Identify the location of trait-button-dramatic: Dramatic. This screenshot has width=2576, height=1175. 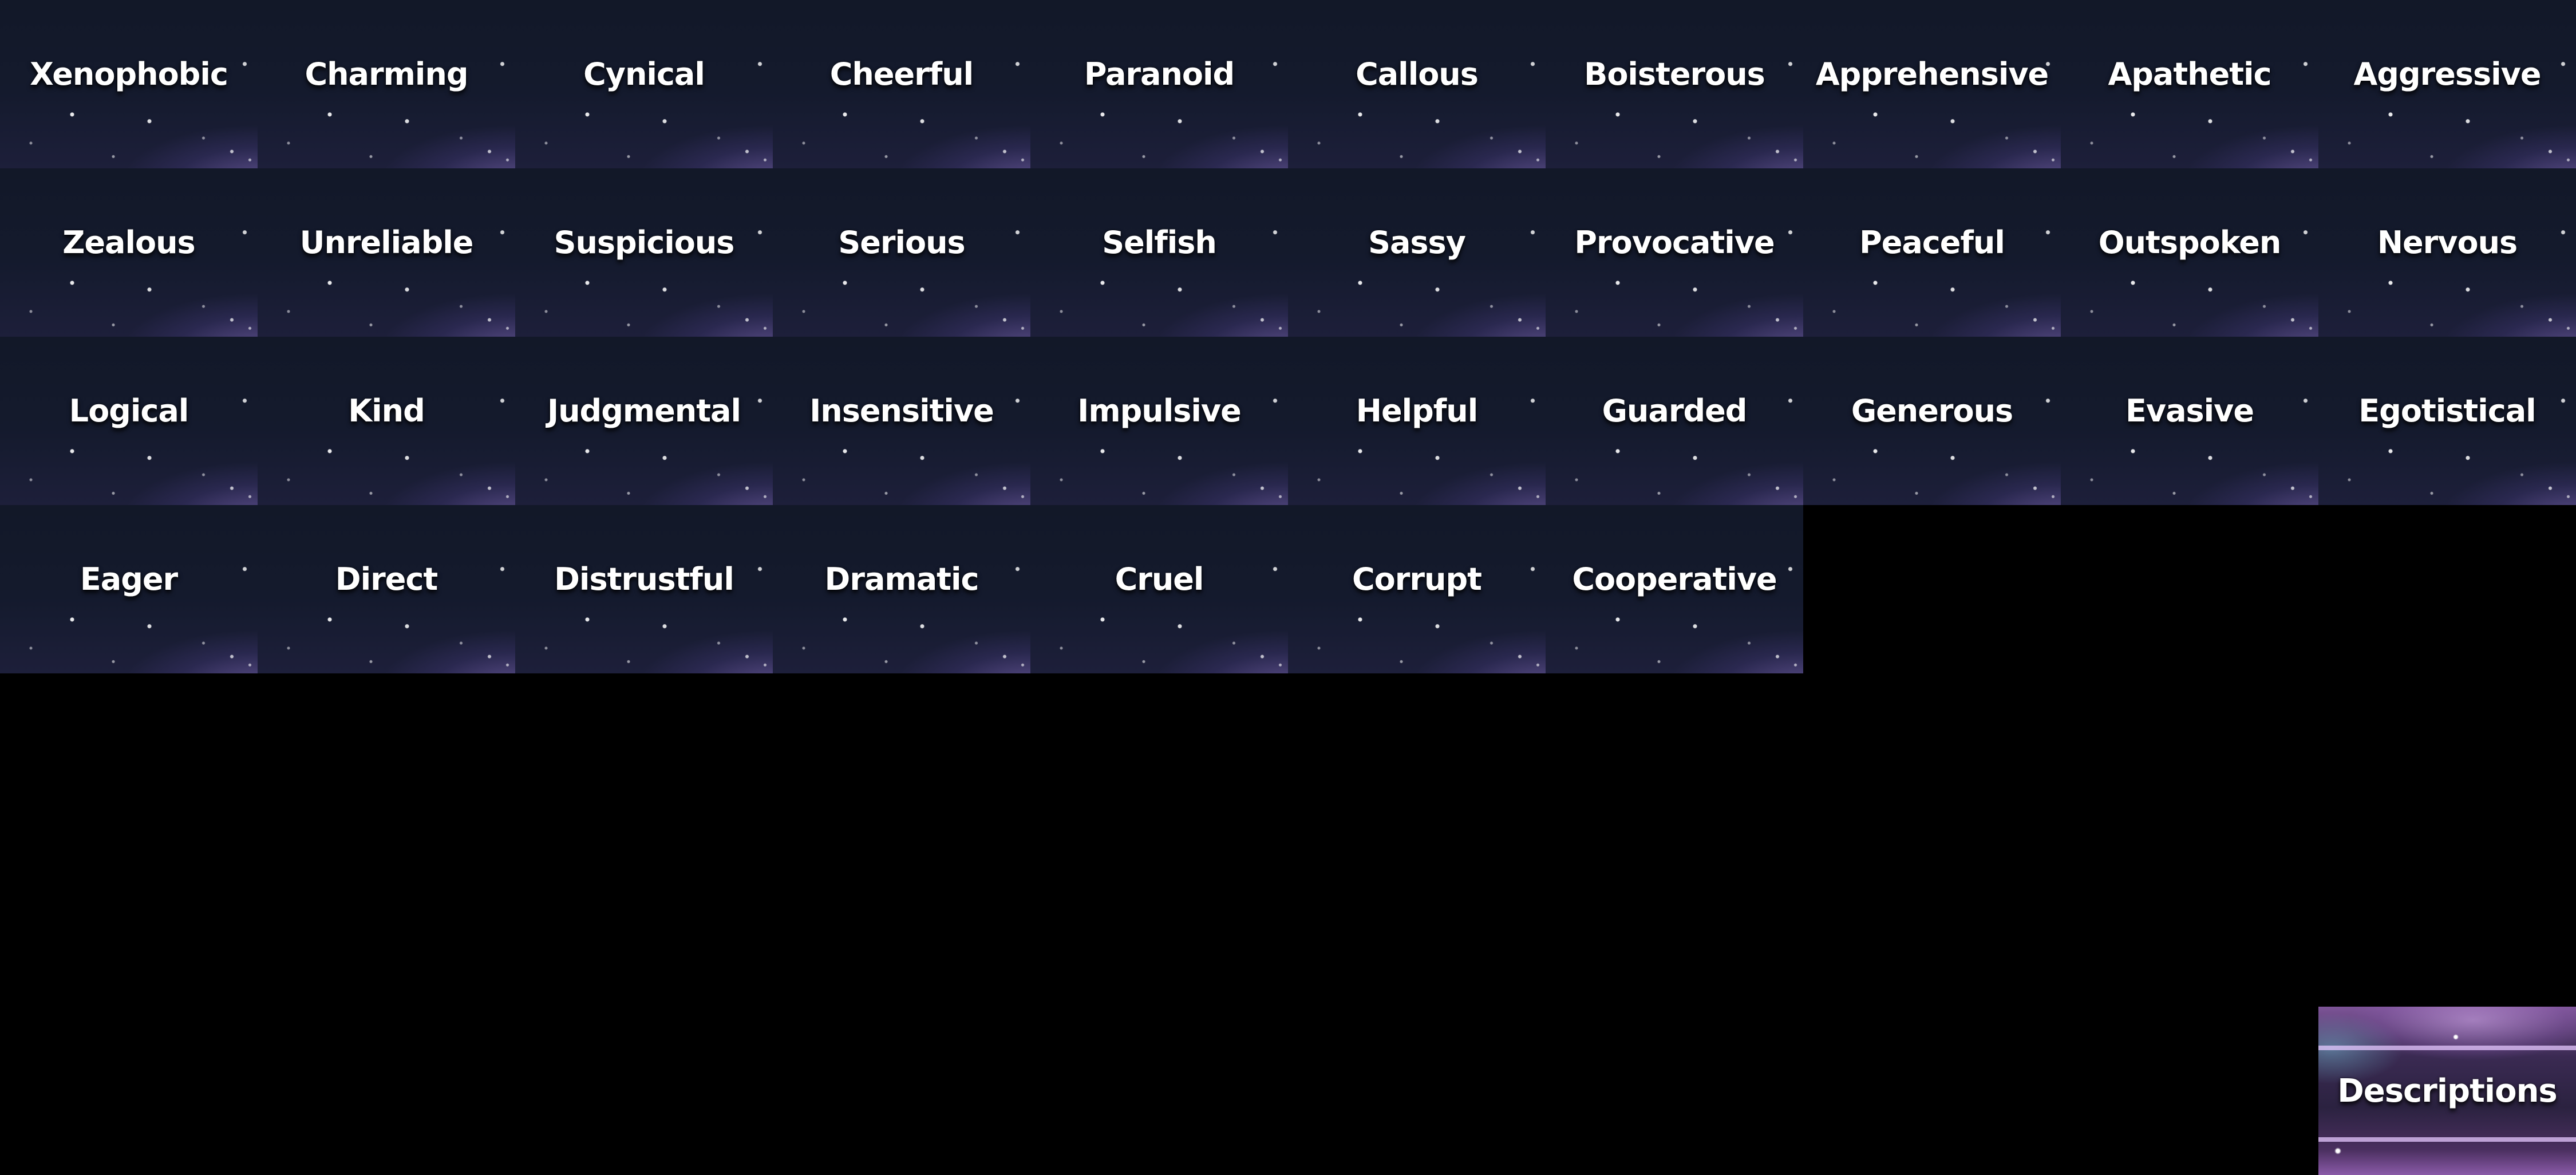
(901, 589).